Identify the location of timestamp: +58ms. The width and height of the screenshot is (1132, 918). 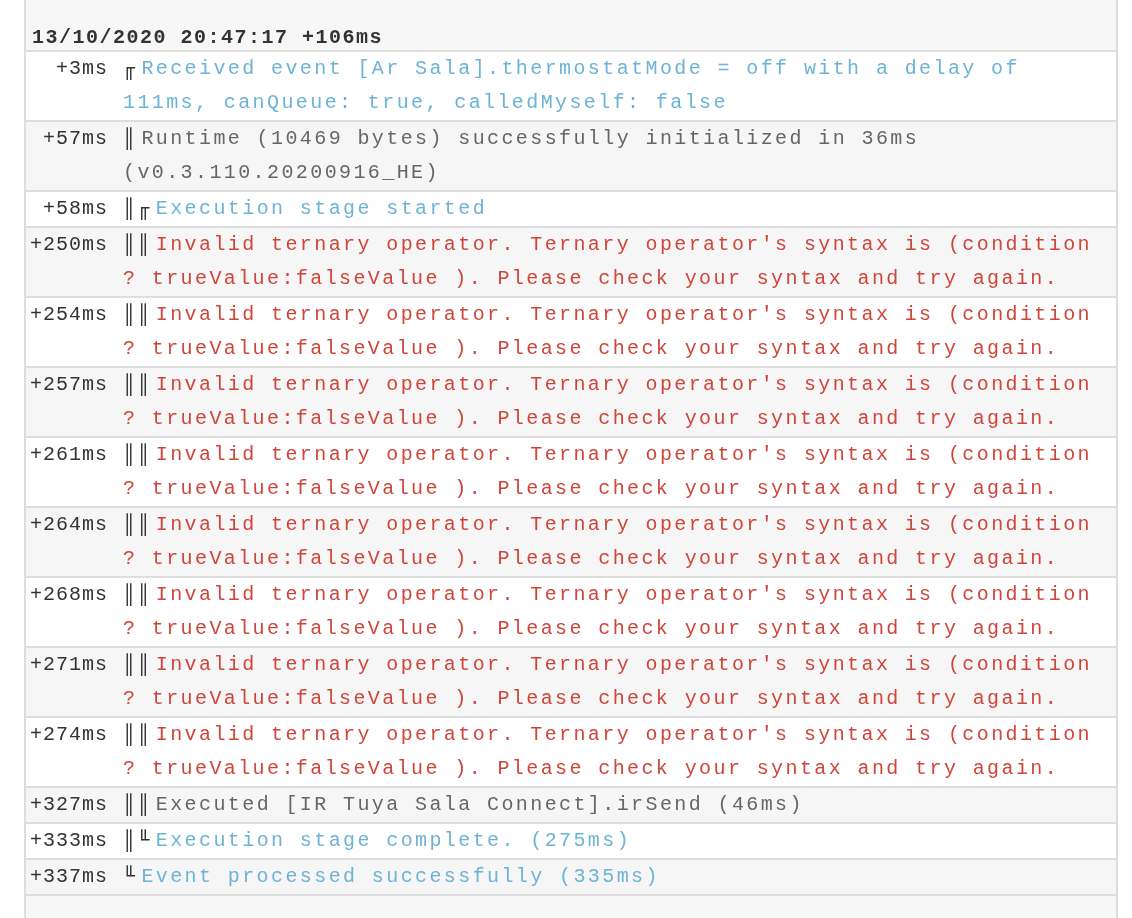
(75, 209).